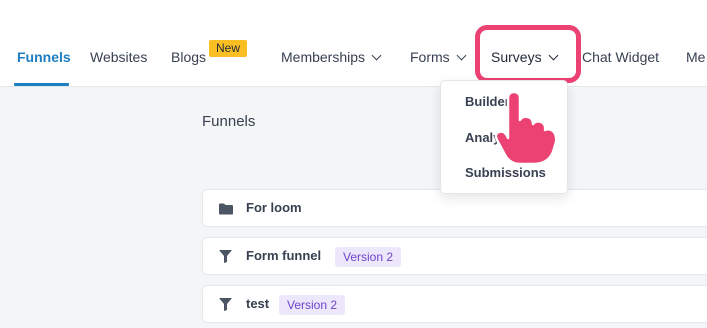 The image size is (707, 328). Describe the element at coordinates (454, 304) in the screenshot. I see `funnel-list-item: test Version 2` at that location.